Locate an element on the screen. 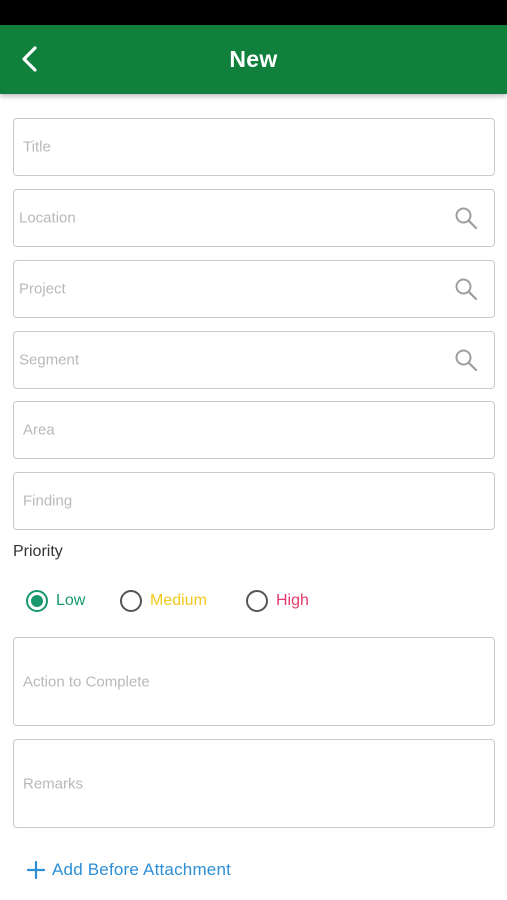 The image size is (507, 900). app-bar: New is located at coordinates (253, 59).